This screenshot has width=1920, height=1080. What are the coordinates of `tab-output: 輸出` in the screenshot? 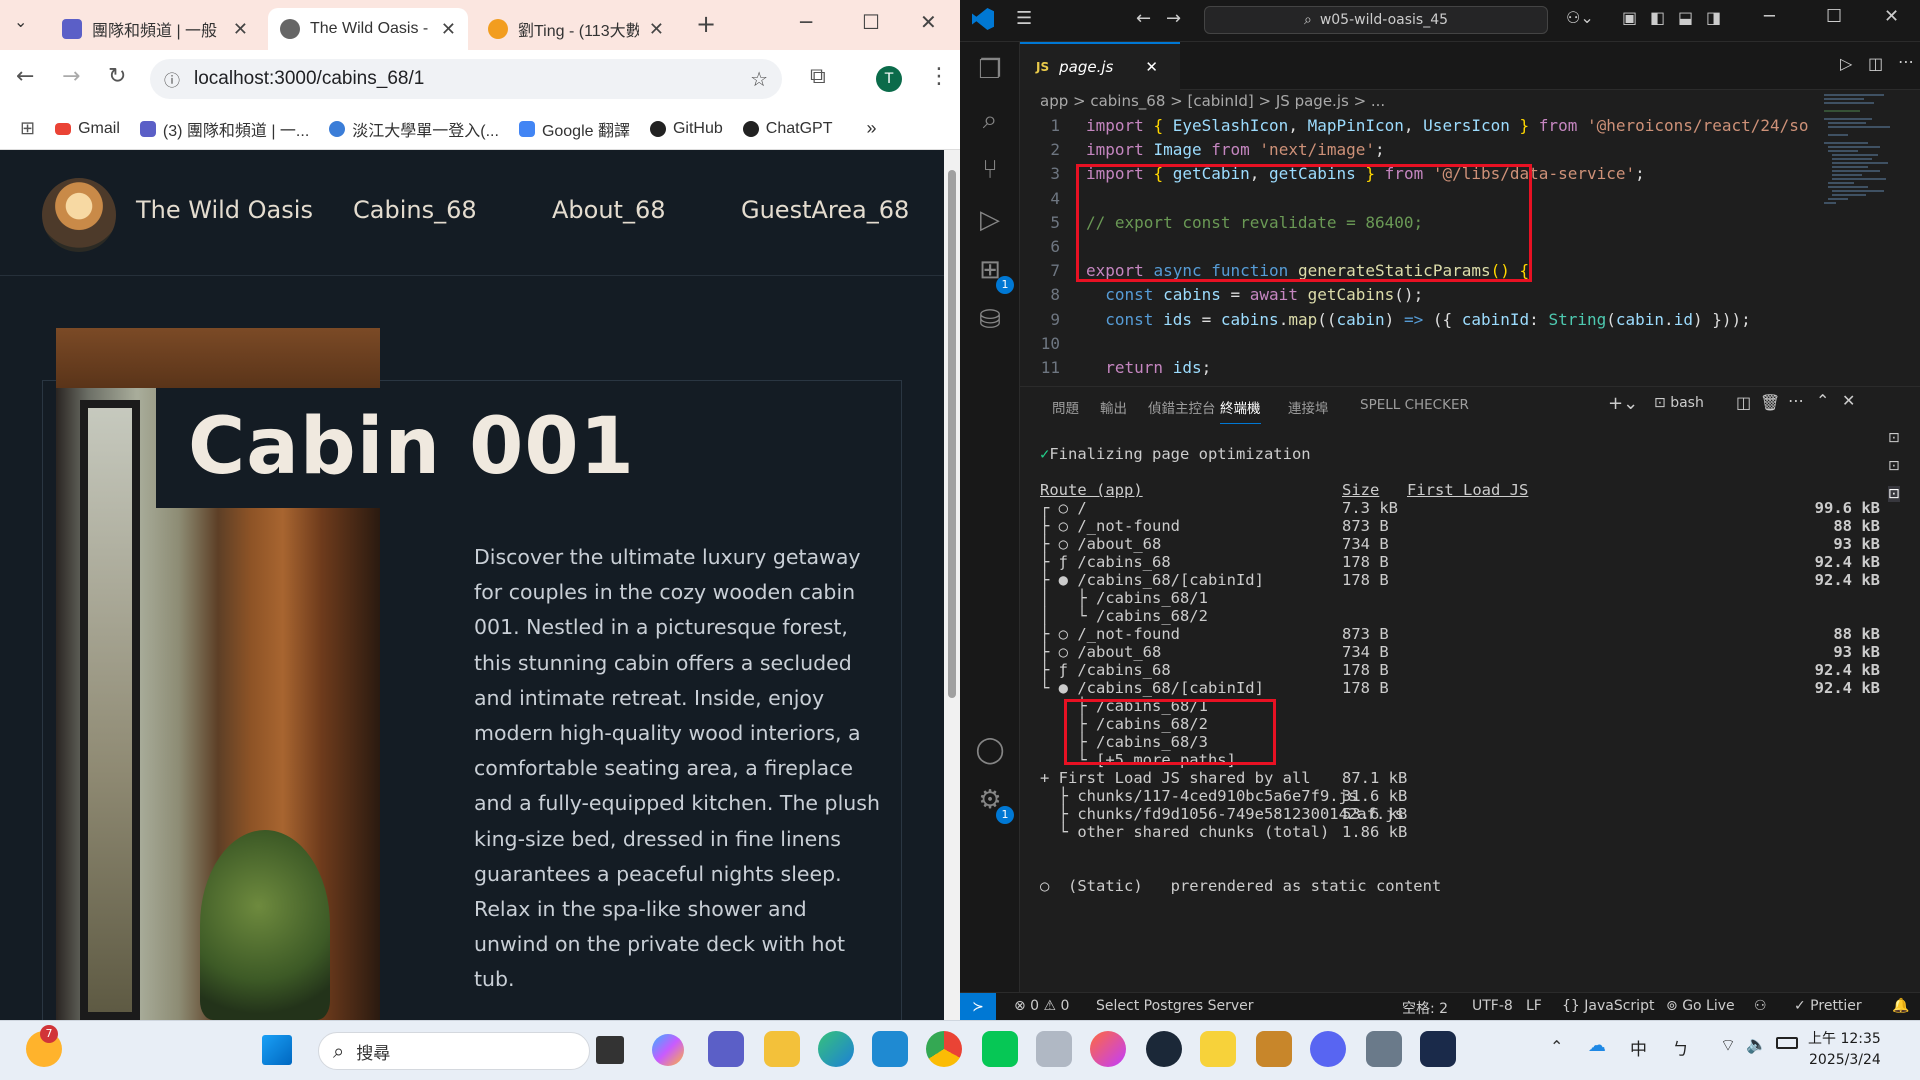 It's located at (1113, 407).